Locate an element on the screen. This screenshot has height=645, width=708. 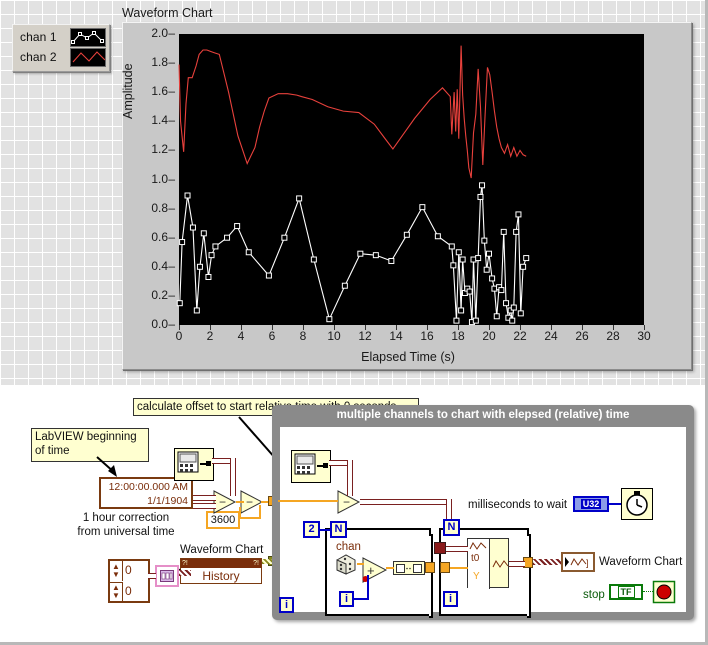
label-history-chart: Waveform Chart is located at coordinates (222, 550).